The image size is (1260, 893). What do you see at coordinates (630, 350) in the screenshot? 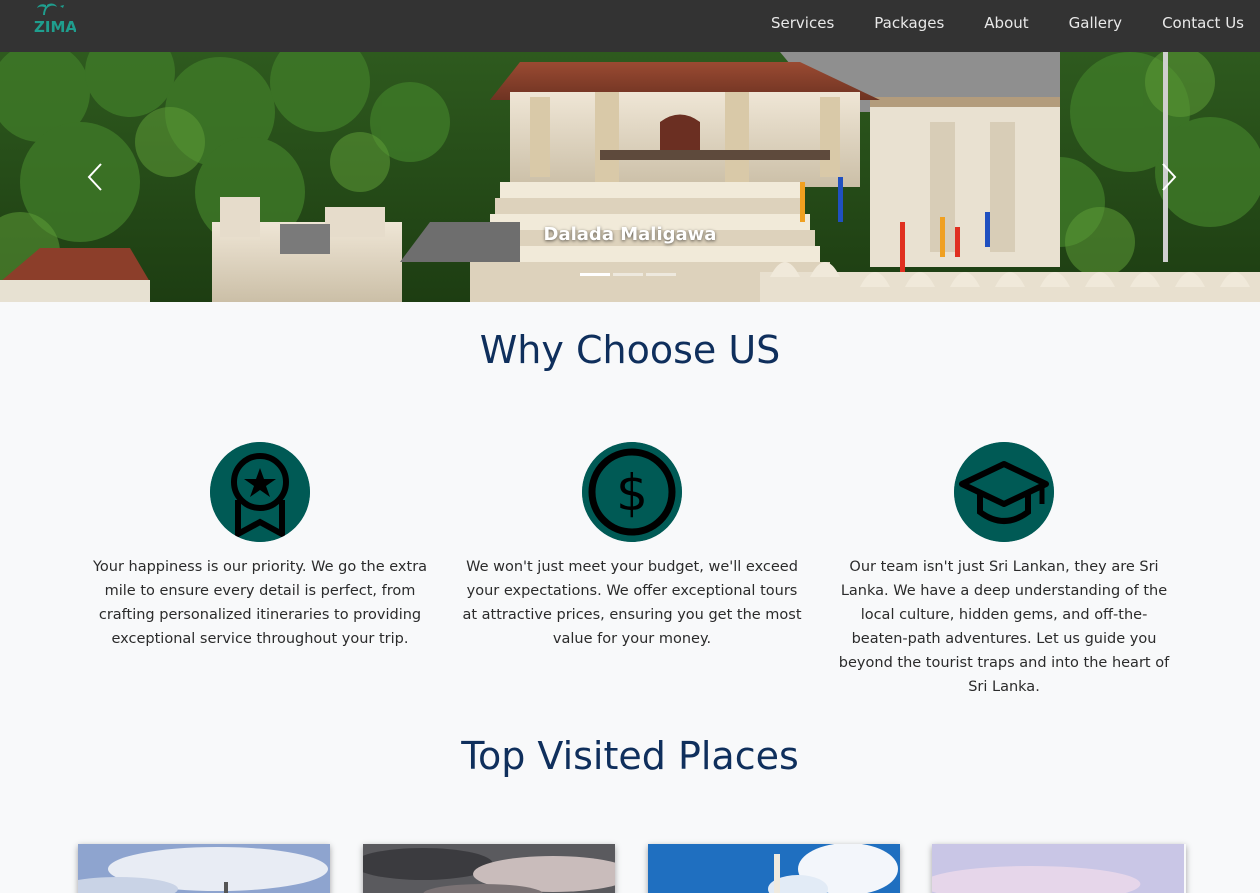
I see `why-choose-title: Why Choose US` at bounding box center [630, 350].